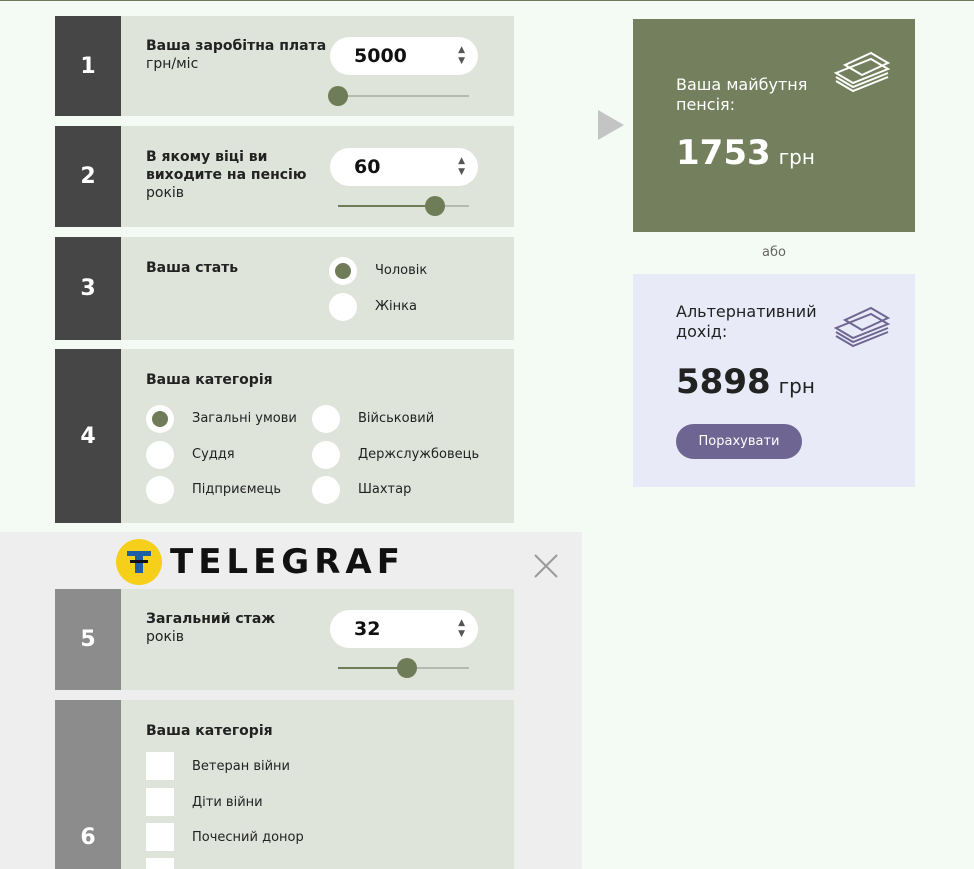  What do you see at coordinates (343, 271) in the screenshot?
I see `gender-male-radio` at bounding box center [343, 271].